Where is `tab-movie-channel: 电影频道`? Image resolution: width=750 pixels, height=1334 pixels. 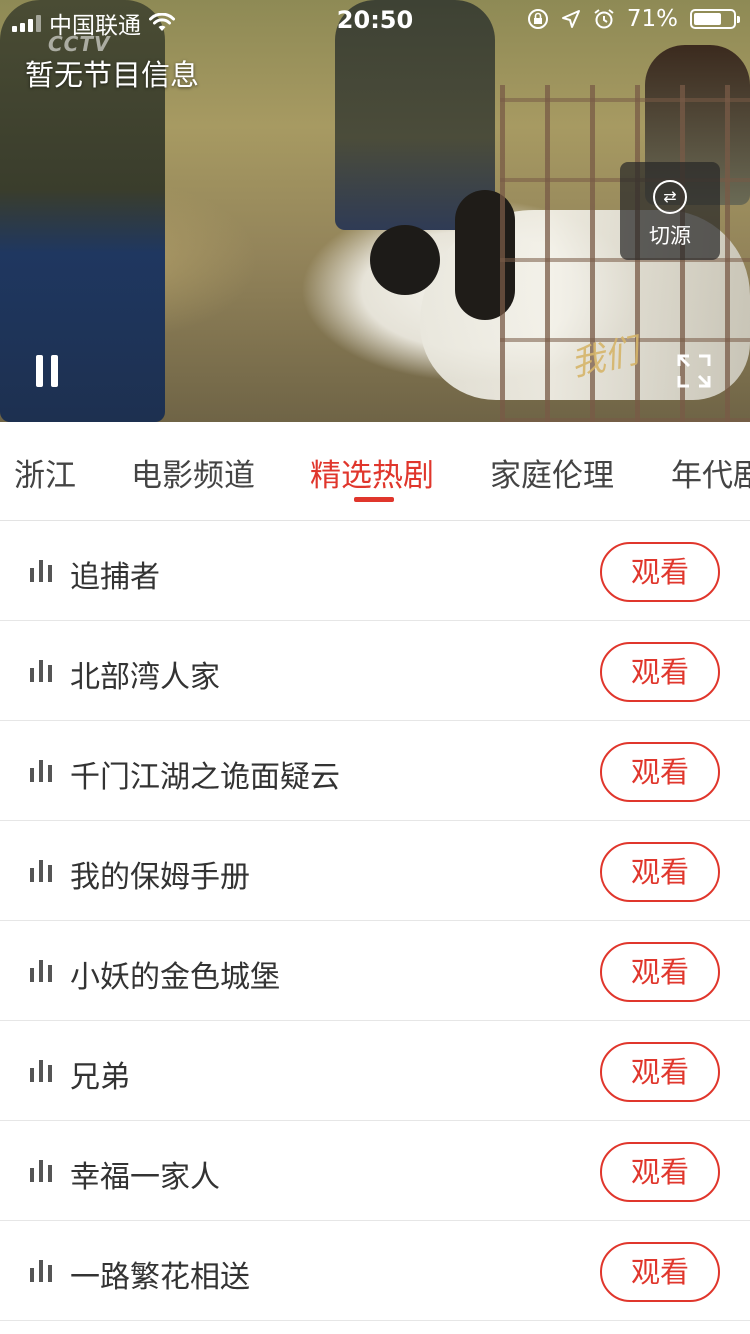
tab-movie-channel: 电影频道 is located at coordinates (193, 472).